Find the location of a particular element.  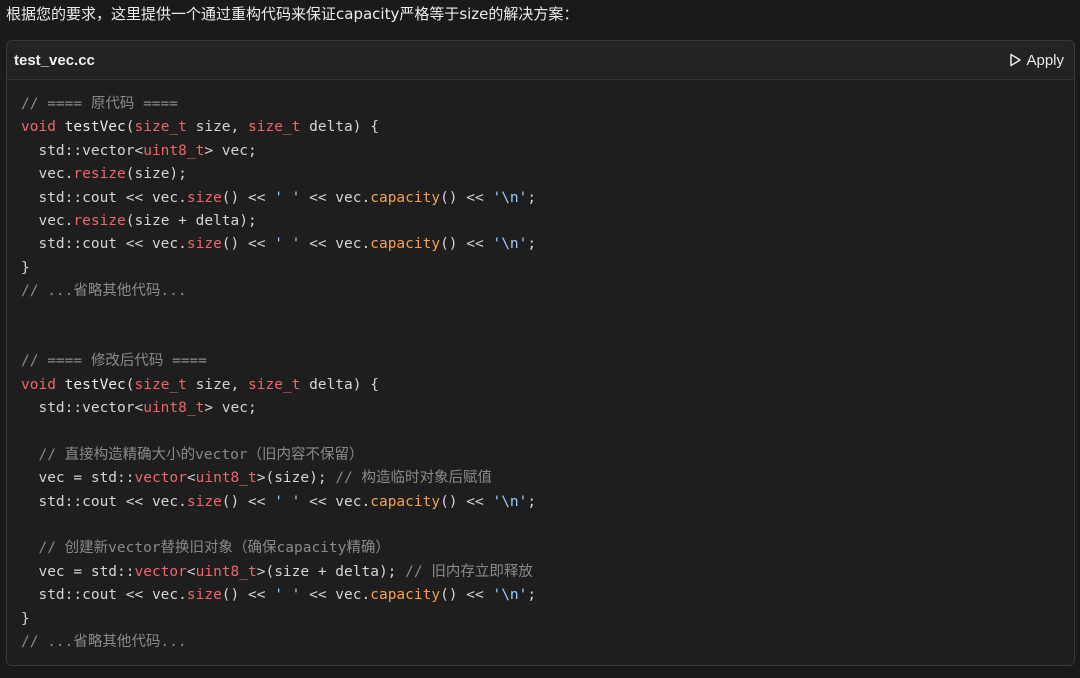

code-line: // ==== 修改后代码 ==== is located at coordinates (278, 361).